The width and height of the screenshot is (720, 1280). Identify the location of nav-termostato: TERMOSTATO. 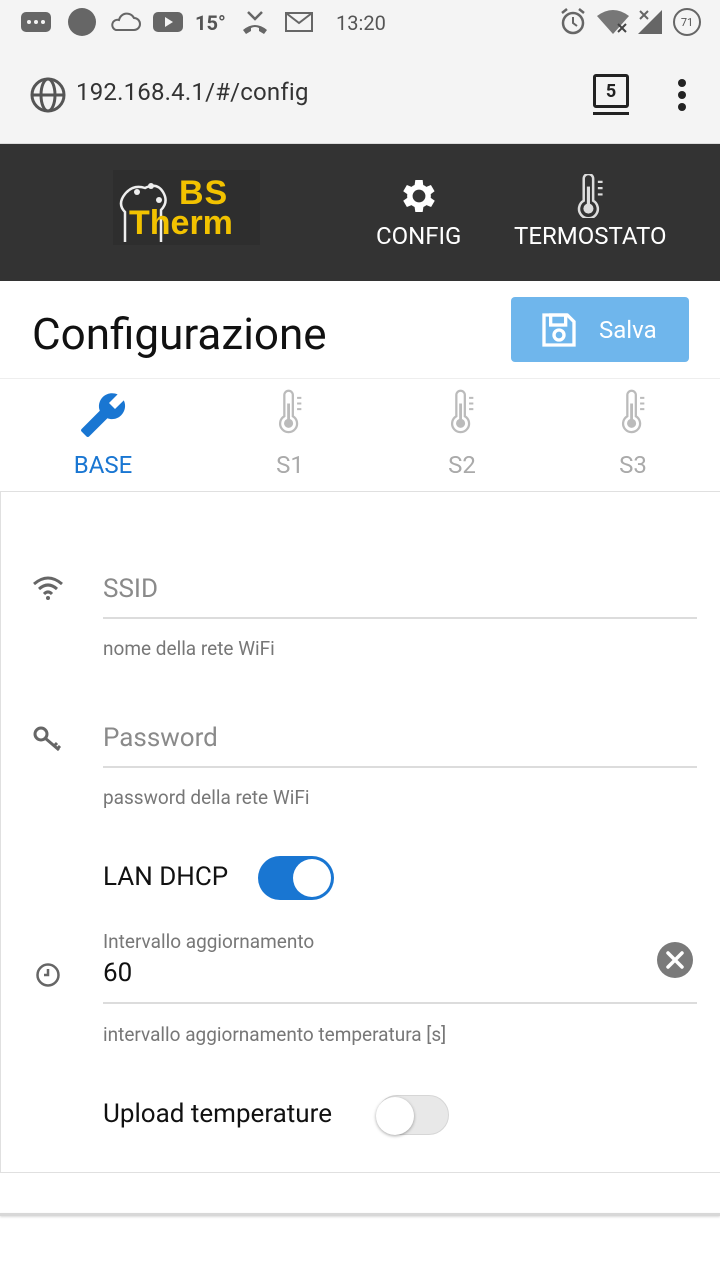
(590, 212).